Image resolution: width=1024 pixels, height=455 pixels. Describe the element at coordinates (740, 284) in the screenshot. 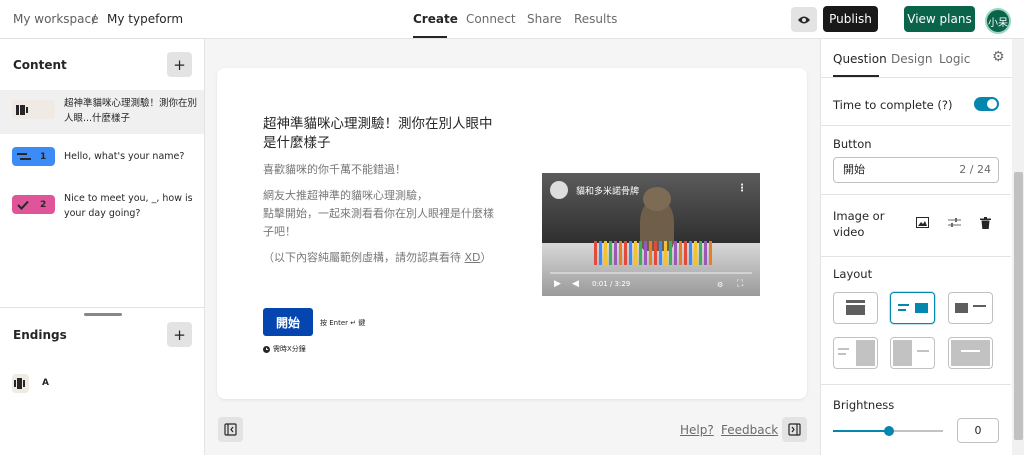

I see `fullscreen-icon: ⛶` at that location.